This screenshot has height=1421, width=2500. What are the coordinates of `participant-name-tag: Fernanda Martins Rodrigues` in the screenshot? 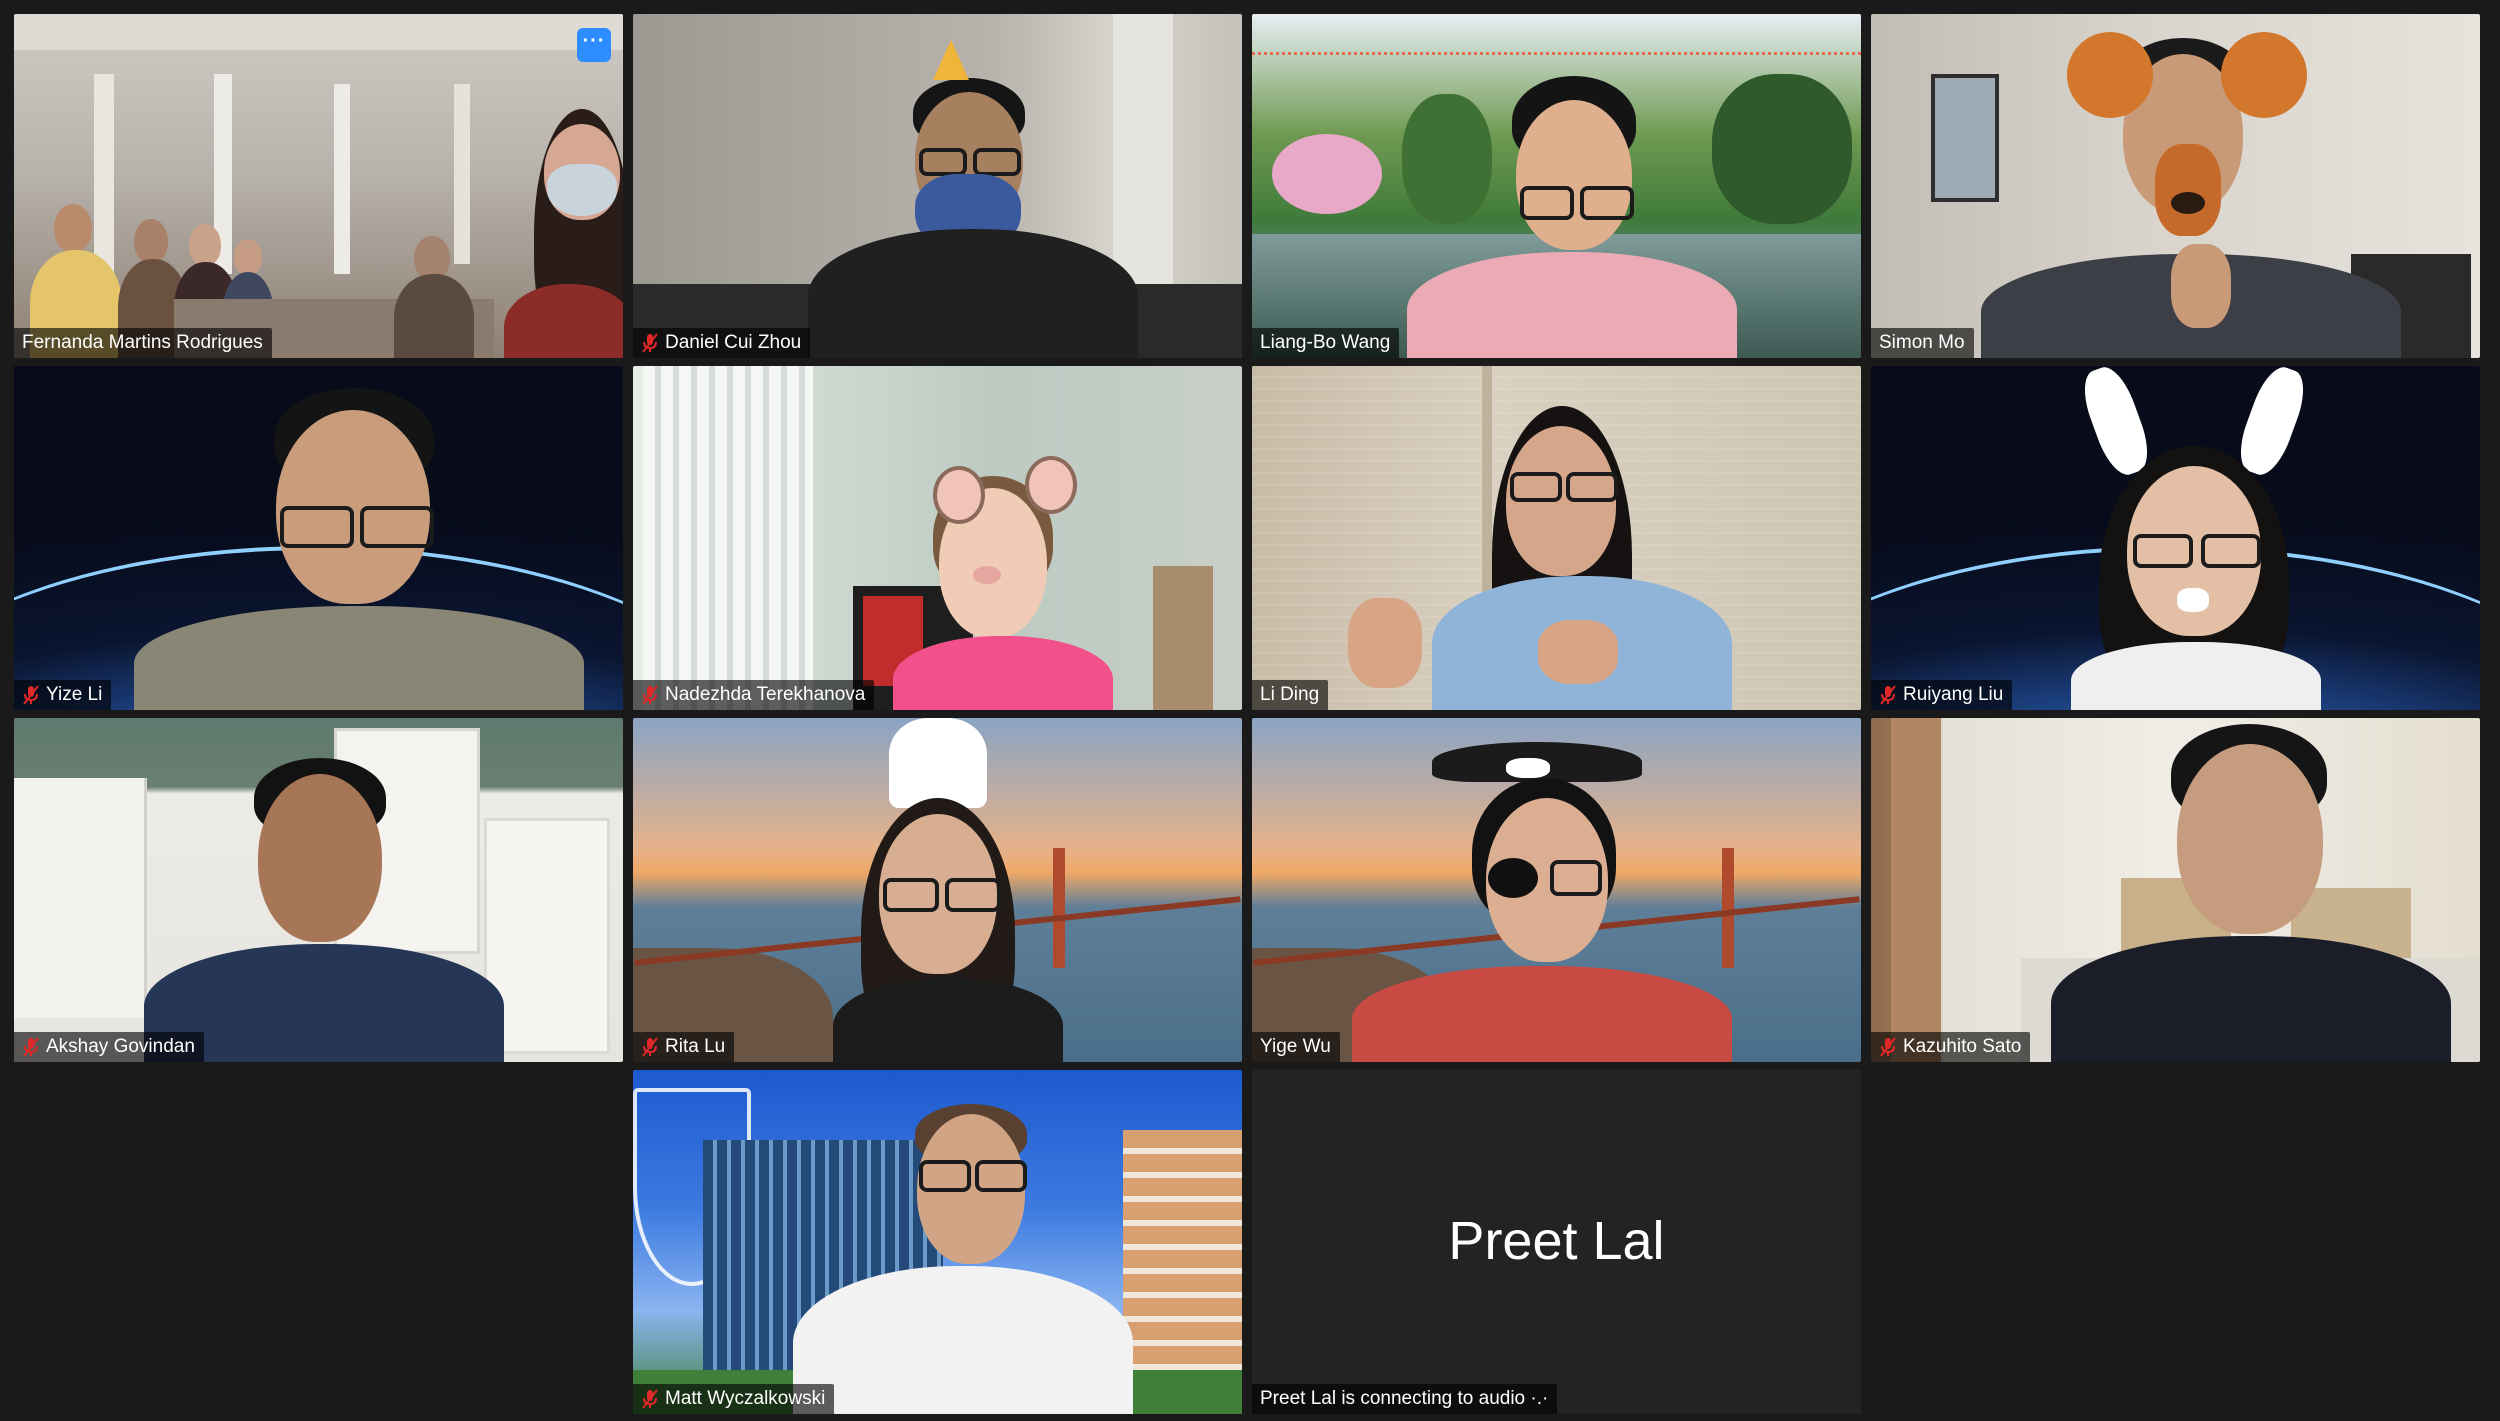 It's located at (143, 343).